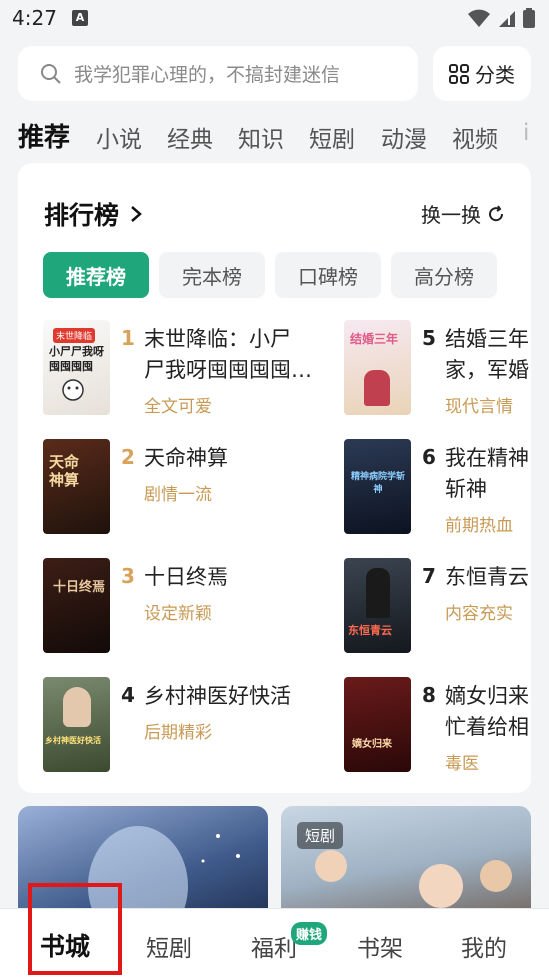 The width and height of the screenshot is (549, 977). I want to click on status-time: 4:27, so click(34, 18).